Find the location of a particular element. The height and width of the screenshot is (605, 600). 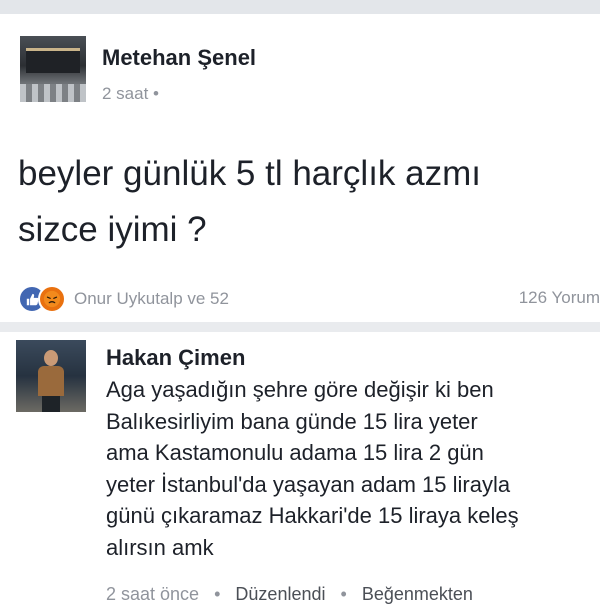

post-text-line-2: sizce iyimi ? is located at coordinates (112, 229).